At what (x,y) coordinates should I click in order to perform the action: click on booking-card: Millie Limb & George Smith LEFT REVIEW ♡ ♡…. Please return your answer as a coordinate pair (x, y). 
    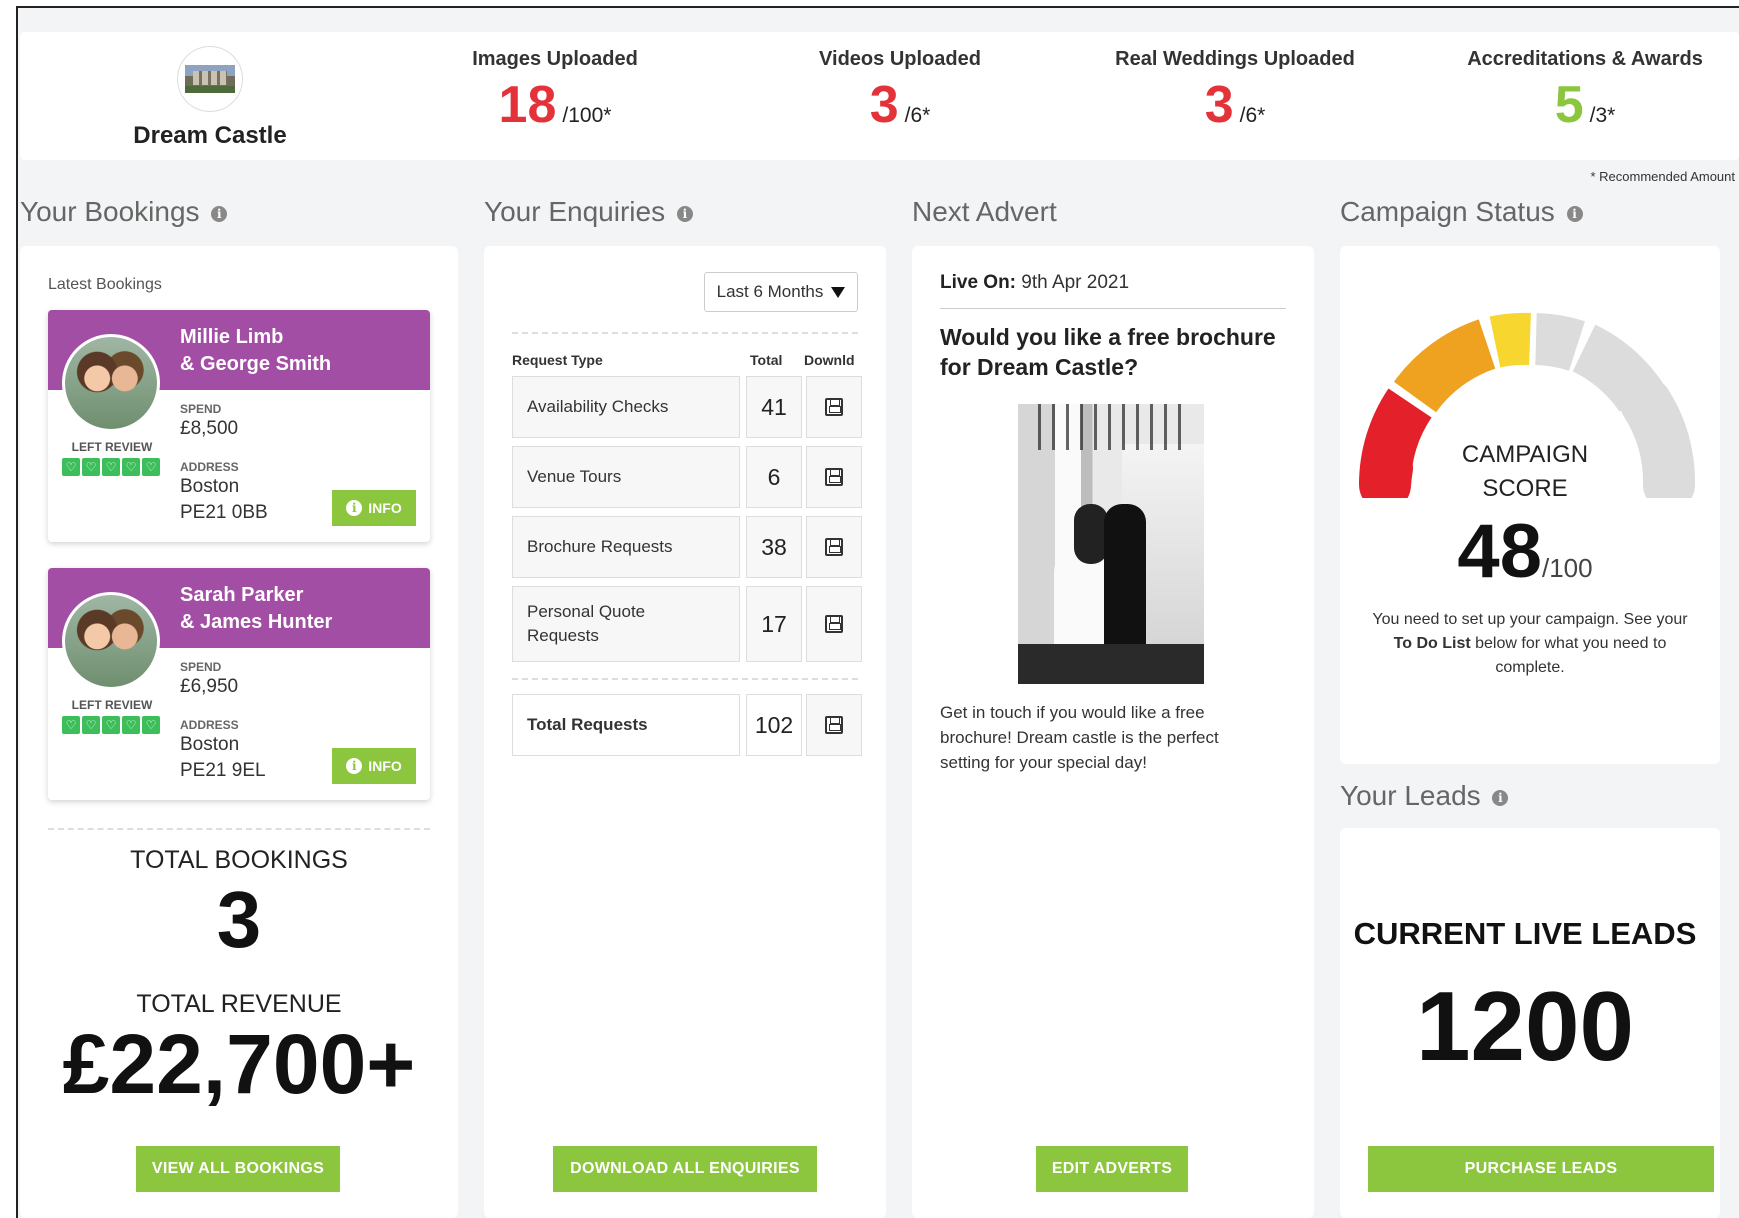
    Looking at the image, I should click on (239, 426).